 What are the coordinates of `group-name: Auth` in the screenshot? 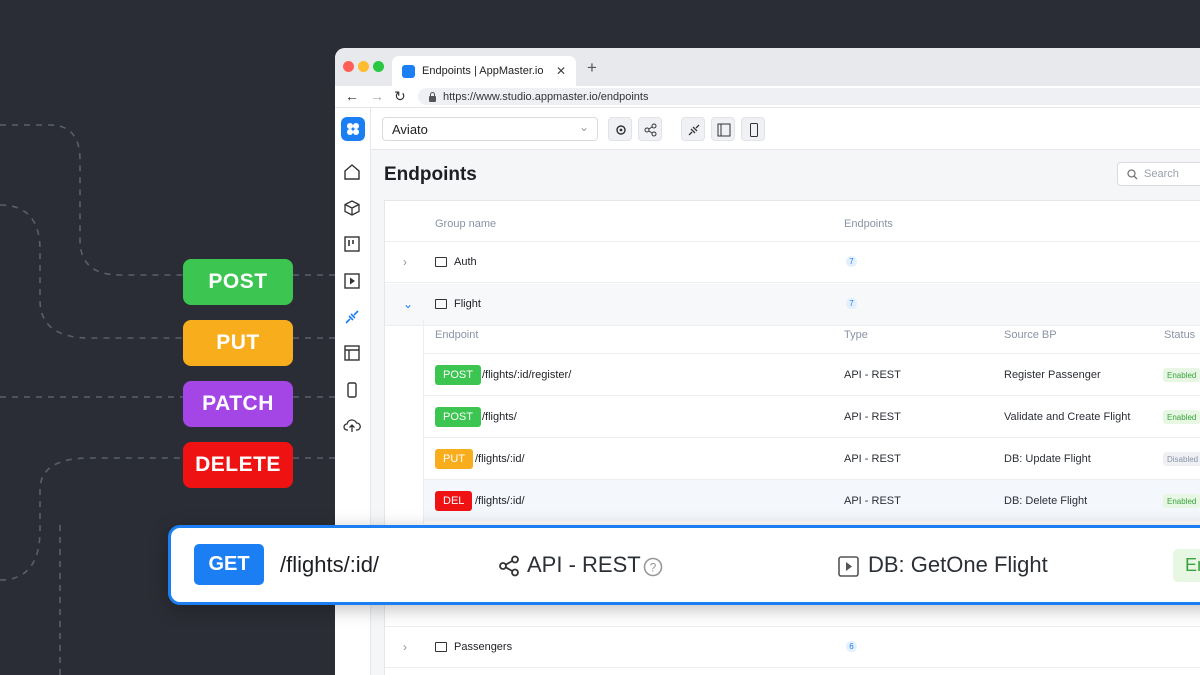 It's located at (465, 262).